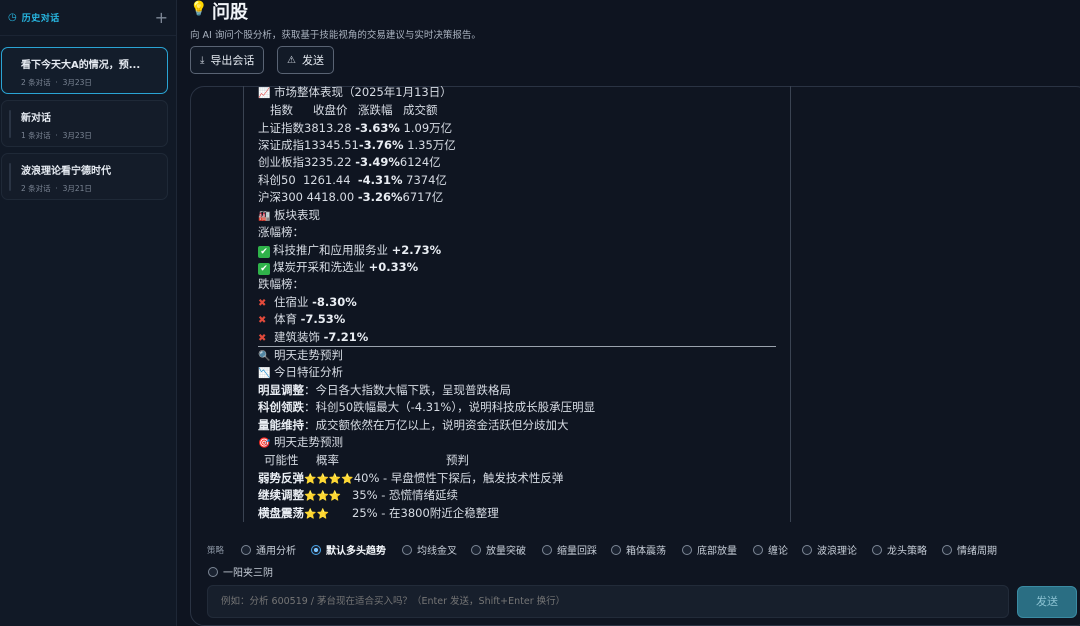 The image size is (1080, 626). I want to click on list-item: ✔ 科技推广和应用服务业 +2.73%, so click(349, 250).